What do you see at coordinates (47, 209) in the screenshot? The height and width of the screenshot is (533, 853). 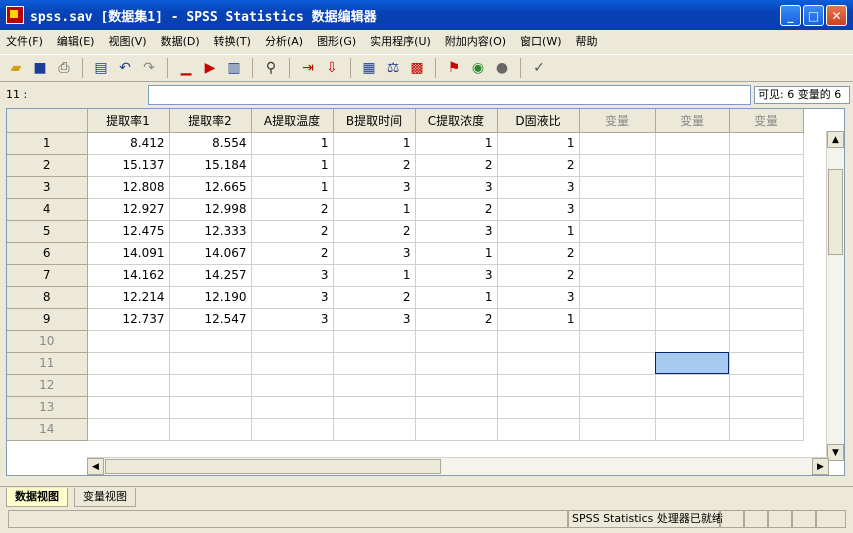 I see `row-header: 4` at bounding box center [47, 209].